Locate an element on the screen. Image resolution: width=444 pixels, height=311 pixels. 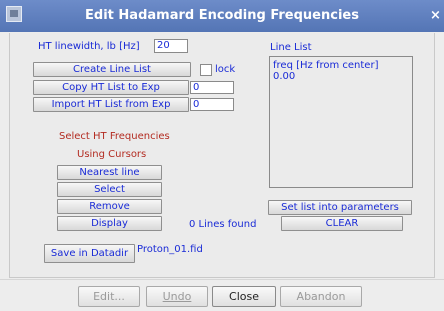
lines-found-status: 0 Lines found is located at coordinates (223, 224).